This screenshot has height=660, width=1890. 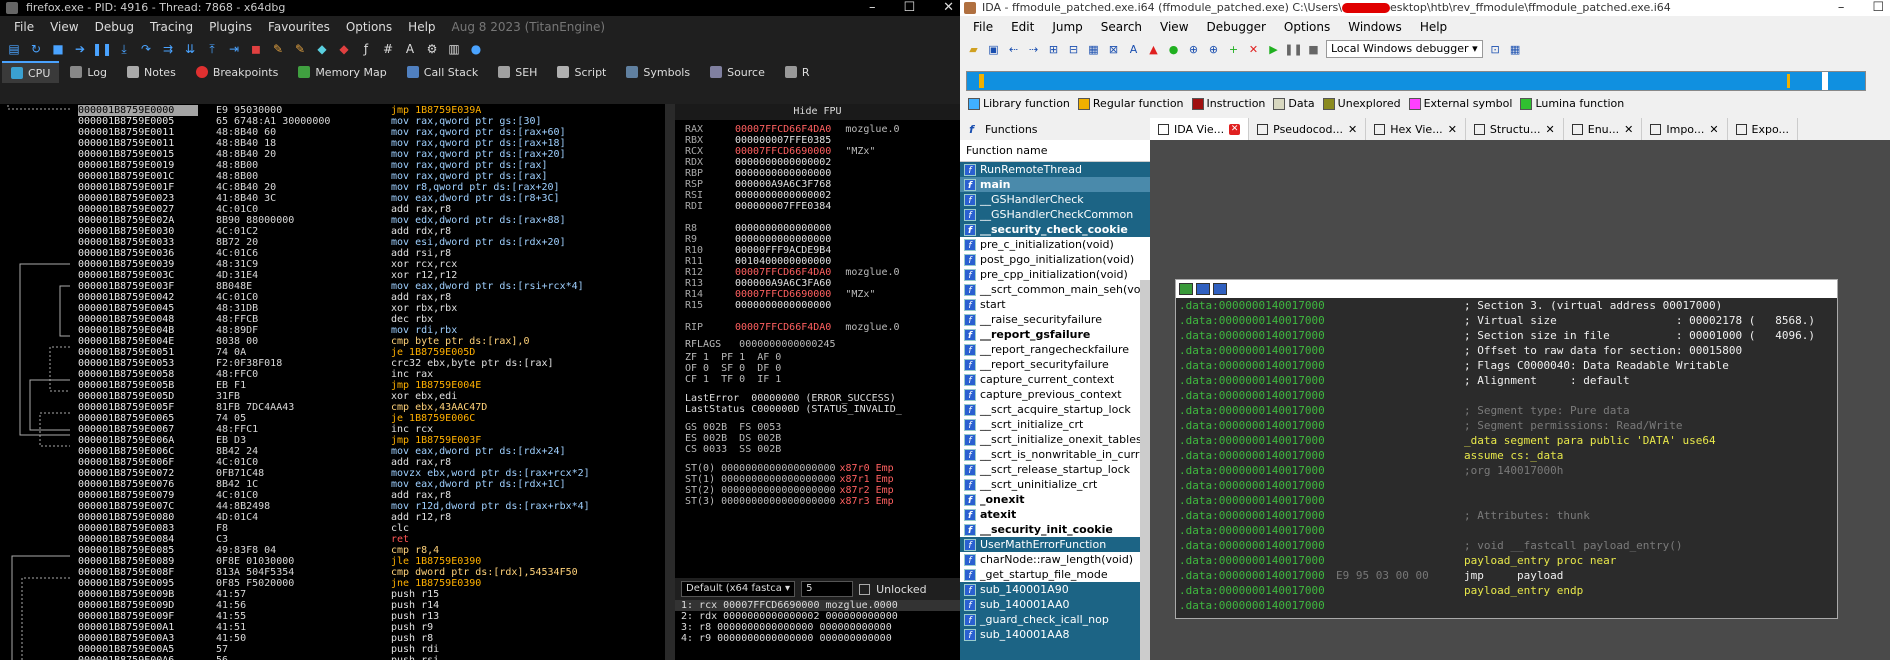 I want to click on function-row: f __scrt_is_nonwritable_in_curr, so click(x=1055, y=454).